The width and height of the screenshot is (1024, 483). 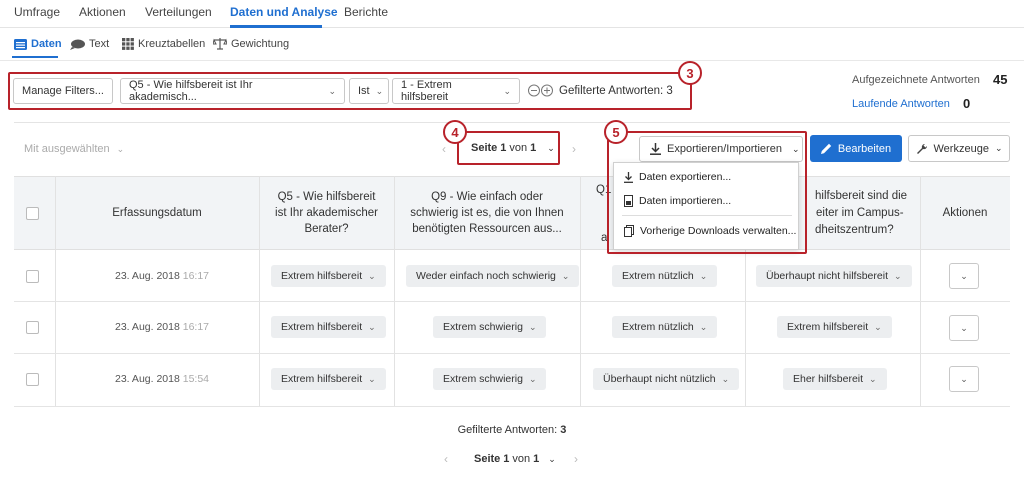 I want to click on edit-label: Bearbeiten, so click(x=864, y=148).